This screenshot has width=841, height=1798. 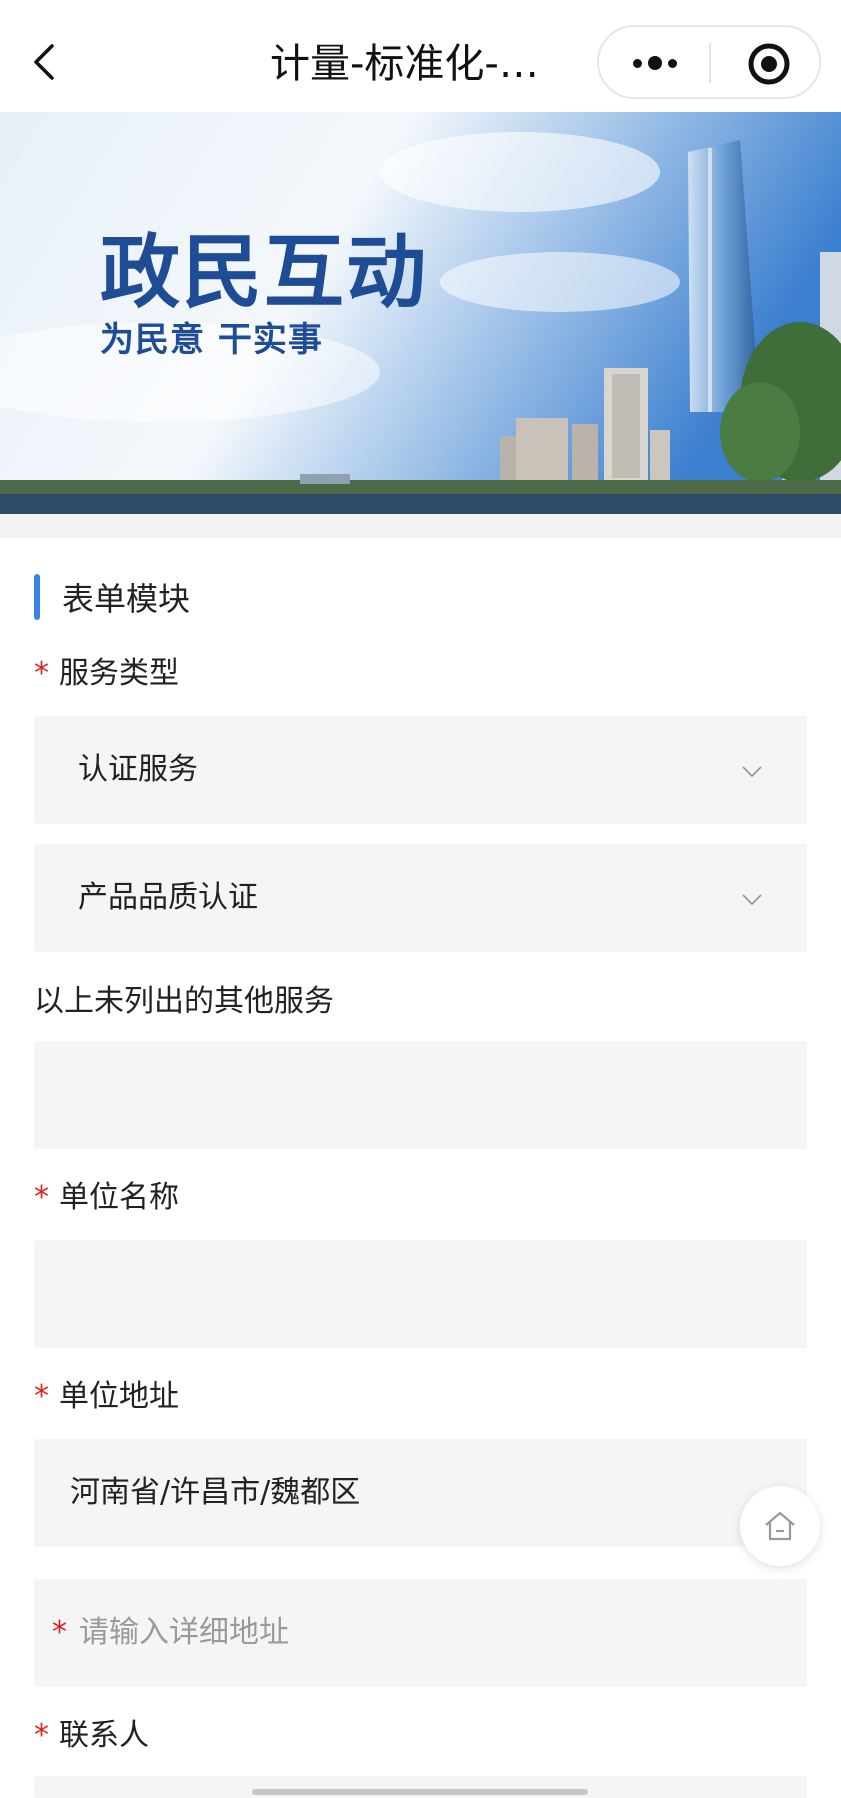 I want to click on more-dot-right, so click(x=672, y=63).